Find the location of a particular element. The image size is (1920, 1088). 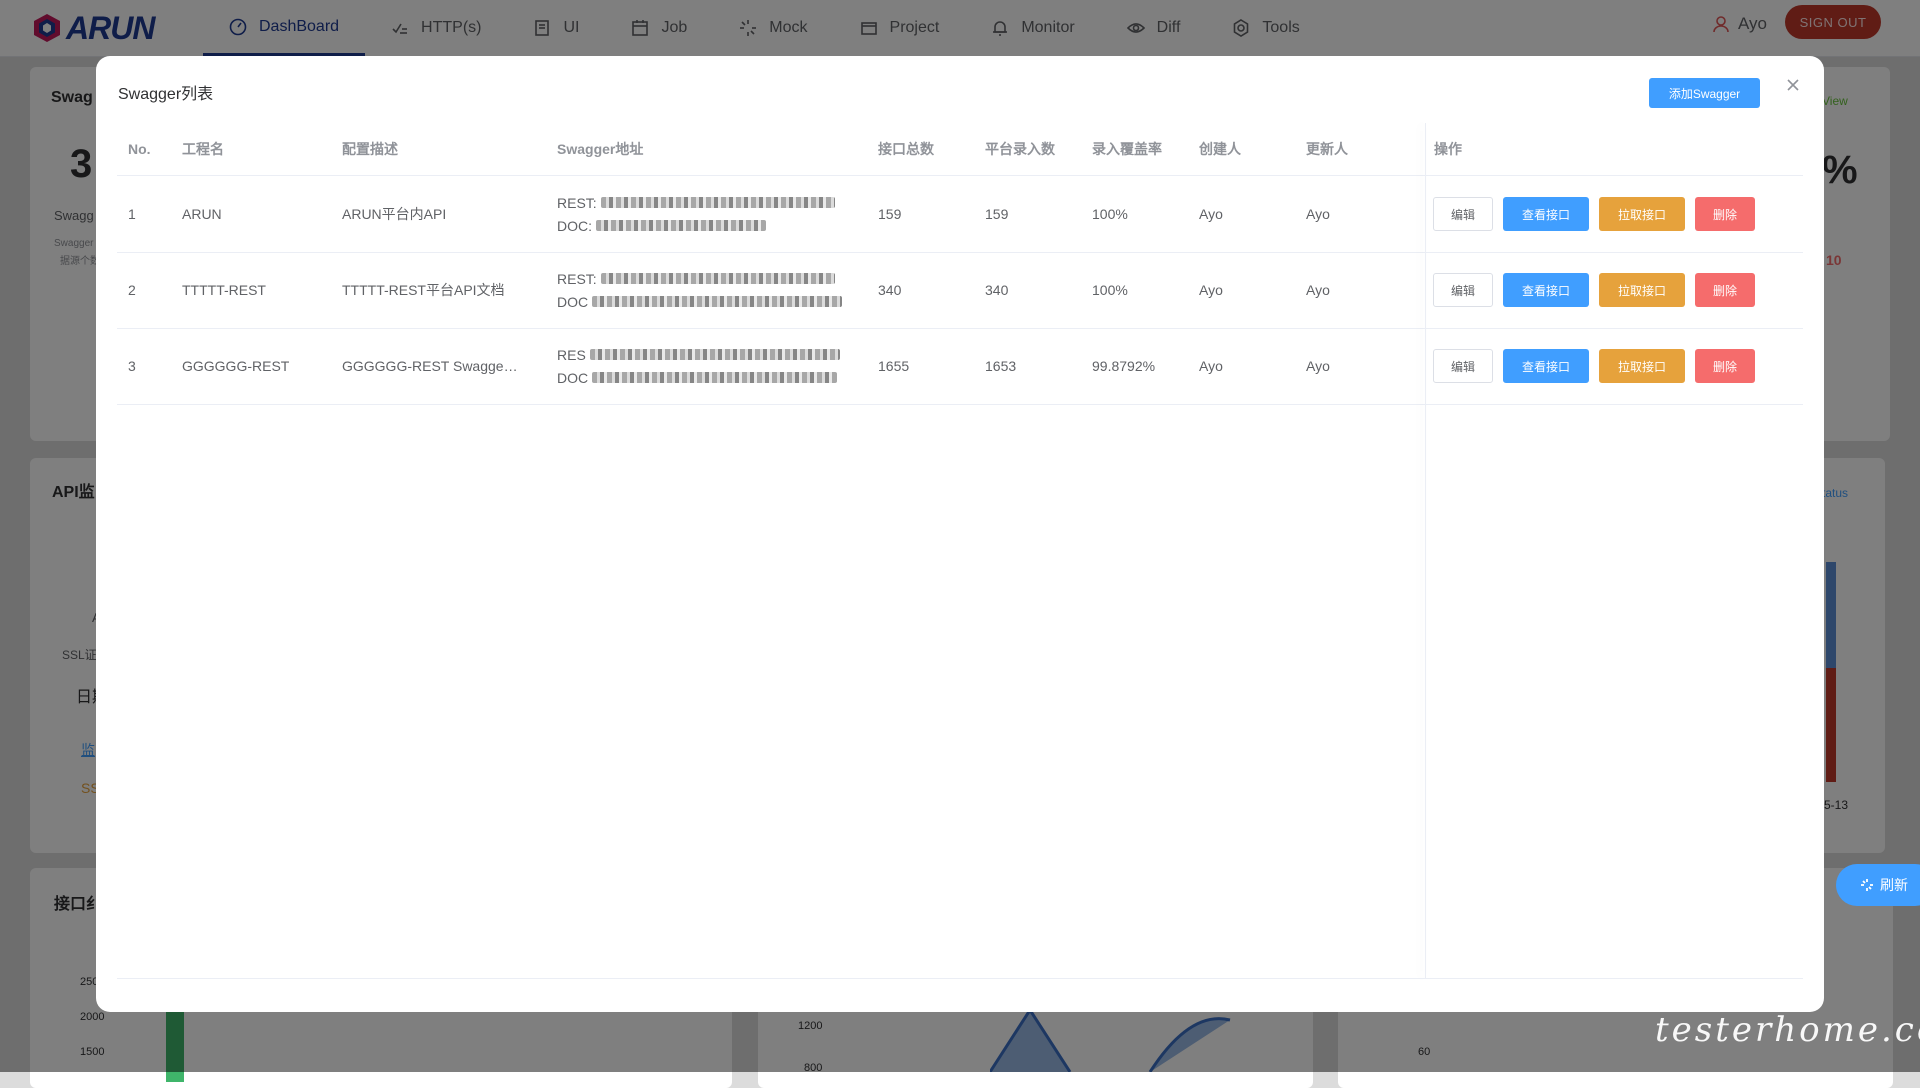

rest-label: RES is located at coordinates (571, 354).